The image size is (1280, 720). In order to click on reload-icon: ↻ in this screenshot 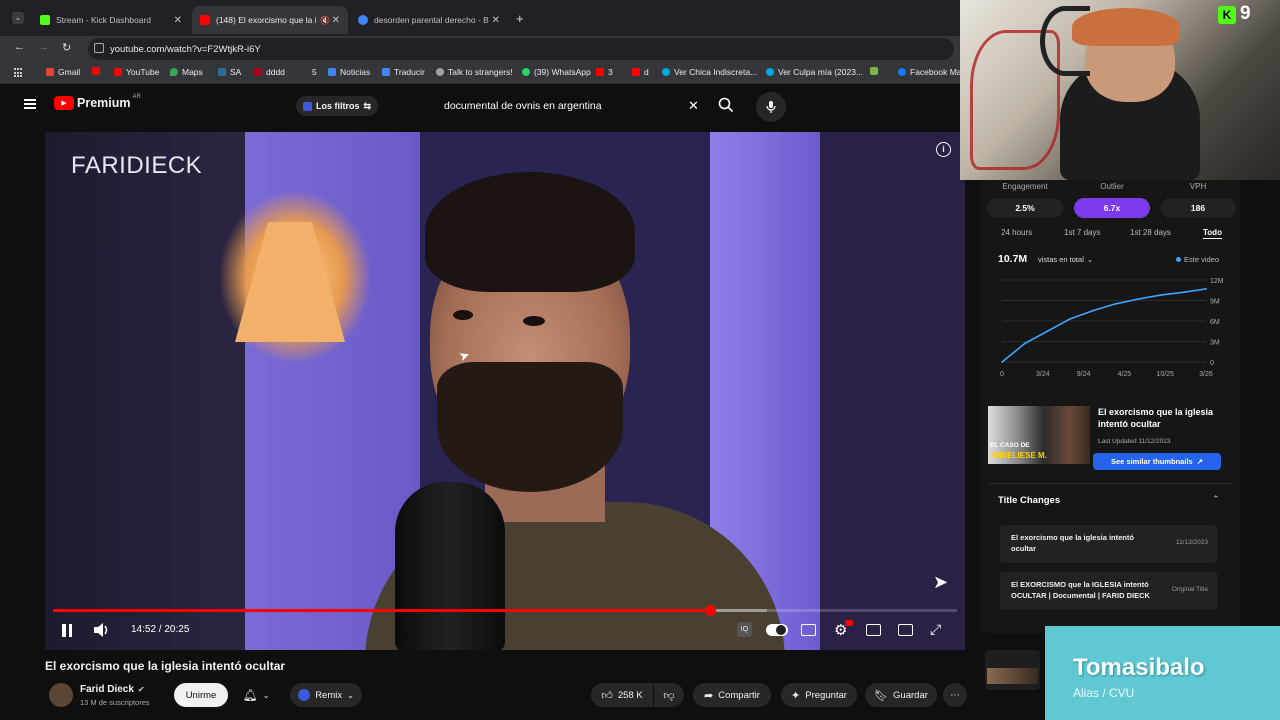, I will do `click(66, 47)`.